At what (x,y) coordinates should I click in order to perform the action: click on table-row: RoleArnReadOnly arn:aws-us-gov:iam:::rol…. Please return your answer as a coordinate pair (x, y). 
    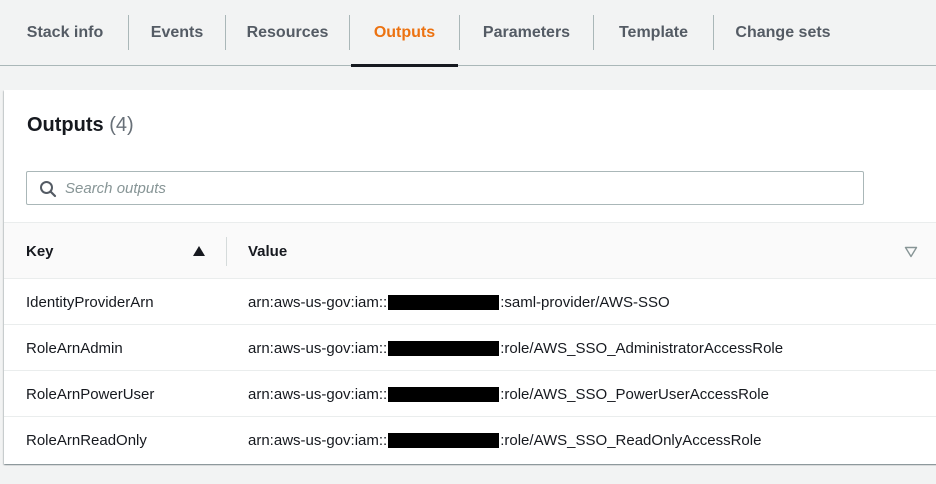
    Looking at the image, I should click on (470, 440).